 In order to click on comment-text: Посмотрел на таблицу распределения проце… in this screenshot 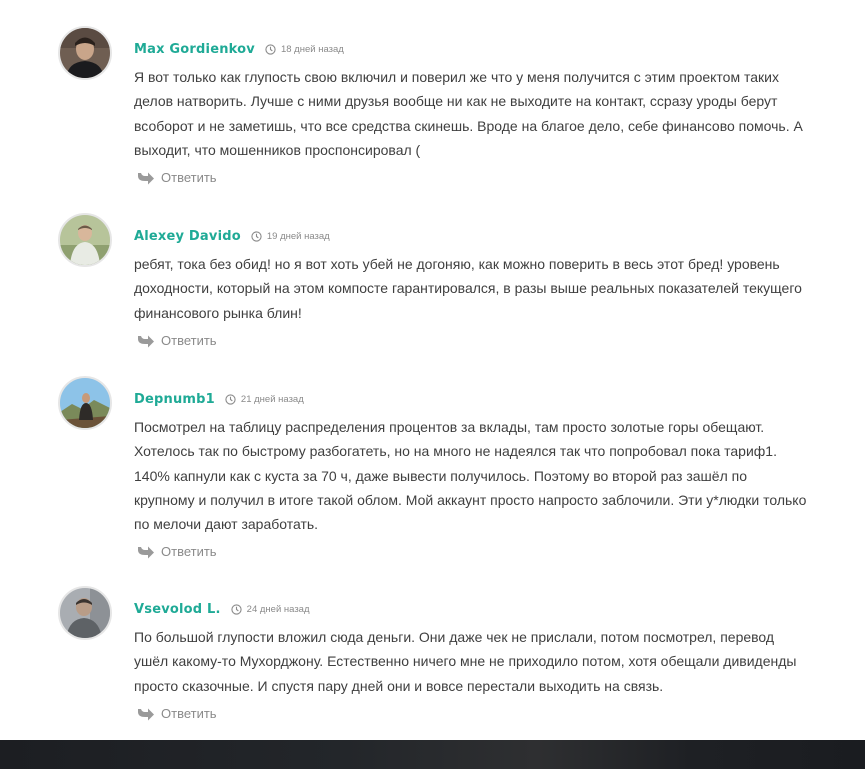, I will do `click(470, 476)`.